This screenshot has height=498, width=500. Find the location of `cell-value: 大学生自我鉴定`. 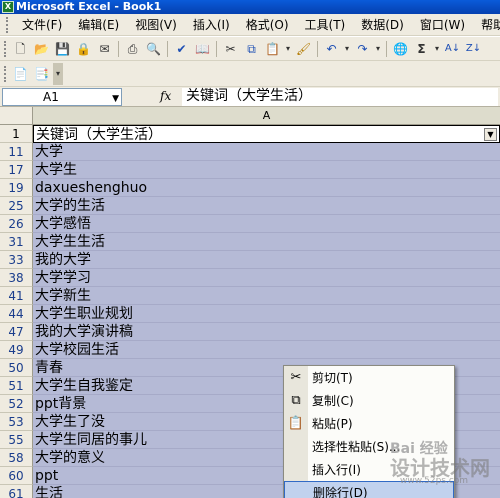

cell-value: 大学生自我鉴定 is located at coordinates (84, 386).